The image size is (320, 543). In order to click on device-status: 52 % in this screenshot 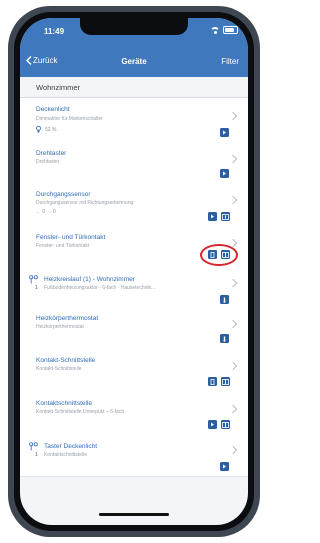, I will do `click(46, 129)`.